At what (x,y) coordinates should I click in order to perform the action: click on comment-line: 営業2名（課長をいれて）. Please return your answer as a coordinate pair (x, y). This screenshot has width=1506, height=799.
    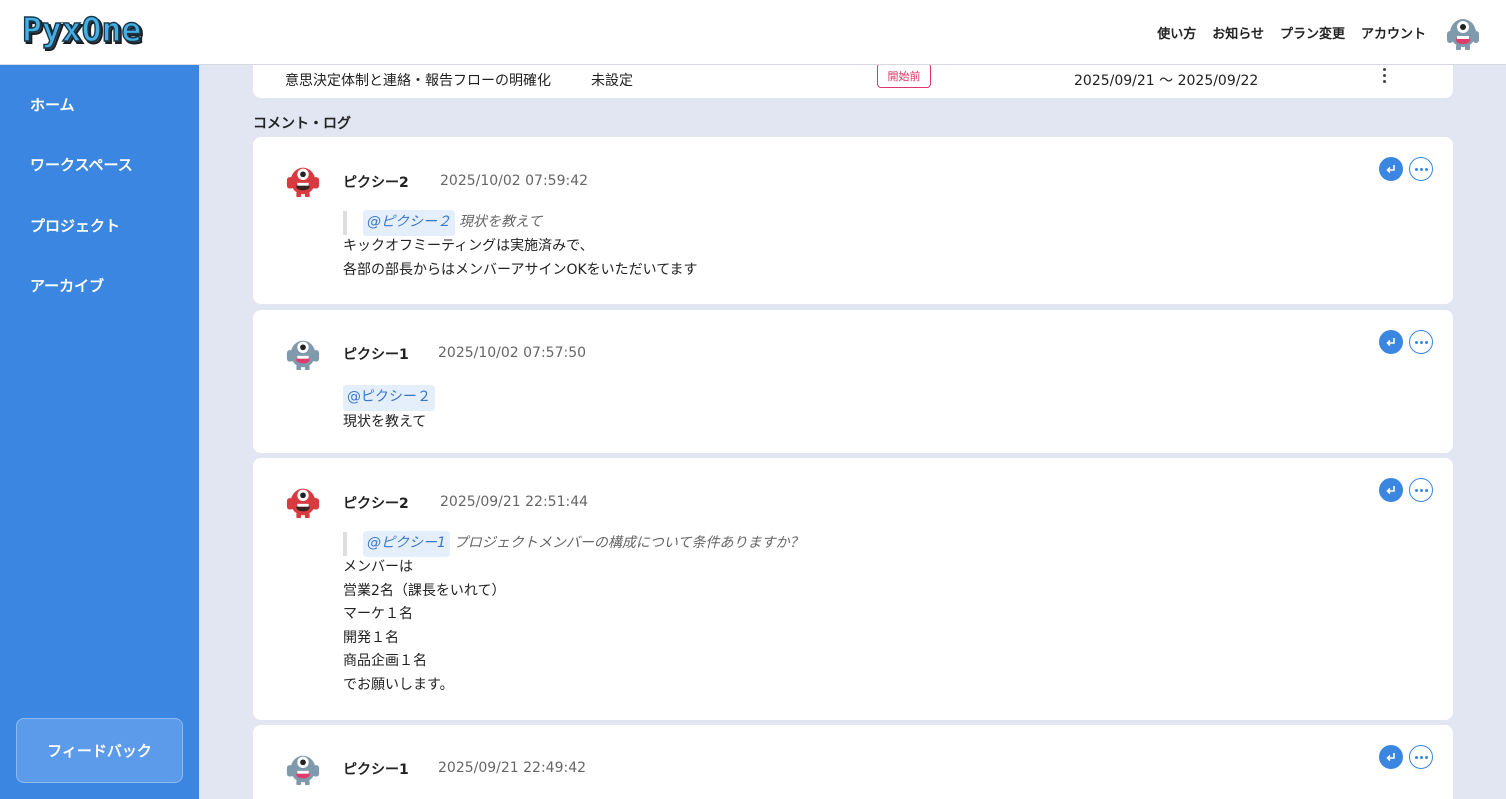
    Looking at the image, I should click on (424, 590).